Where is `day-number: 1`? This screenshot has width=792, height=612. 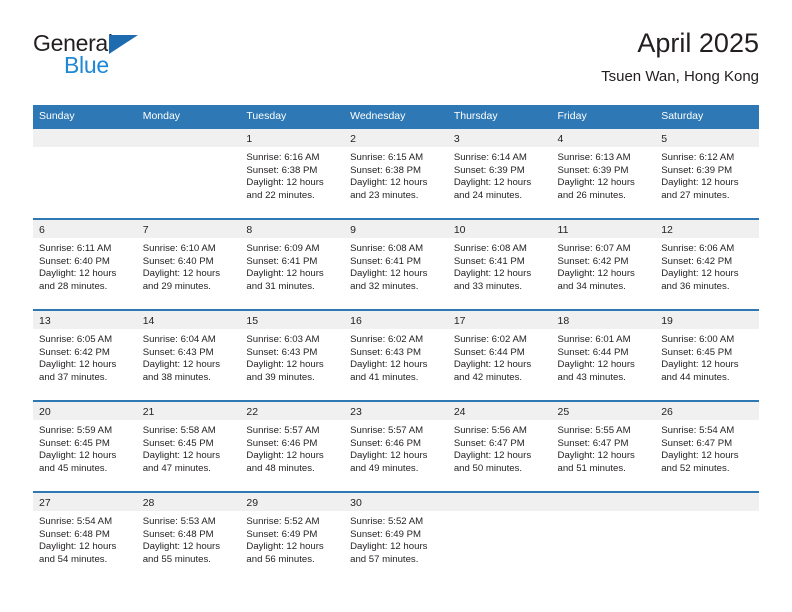 day-number: 1 is located at coordinates (292, 138).